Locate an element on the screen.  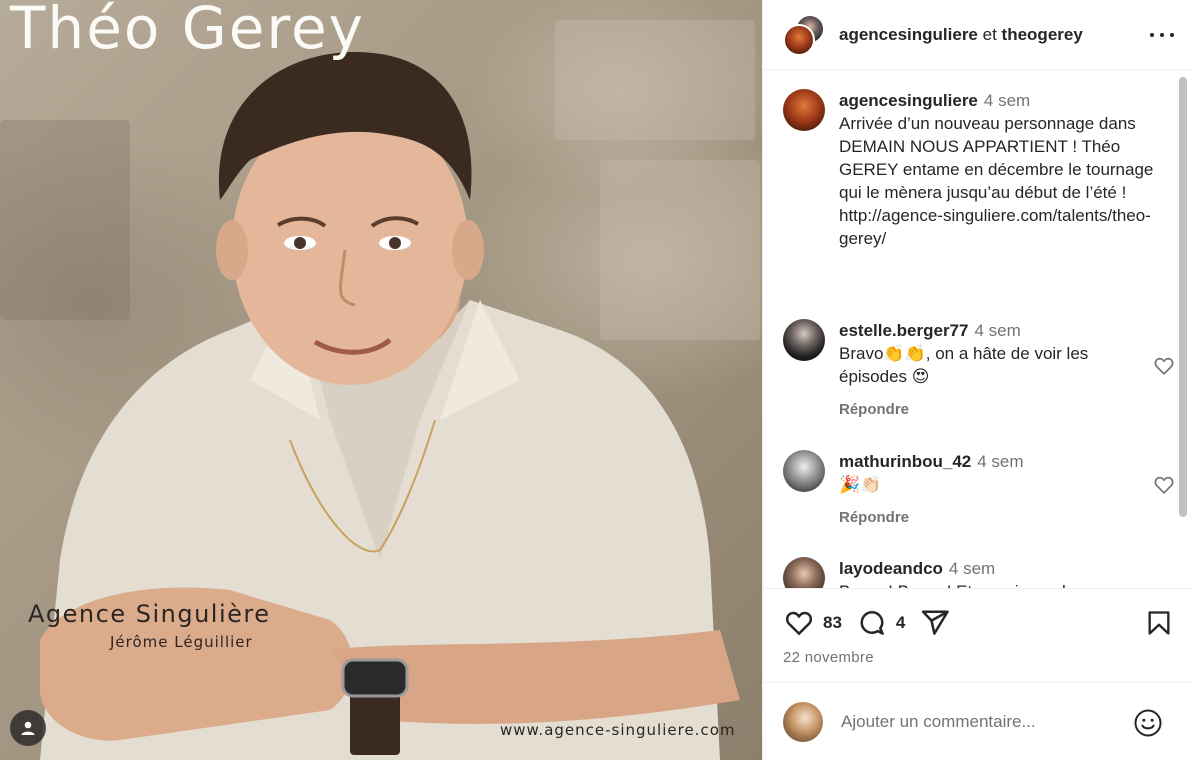
author-link: agencesinguliere is located at coordinates (908, 34).